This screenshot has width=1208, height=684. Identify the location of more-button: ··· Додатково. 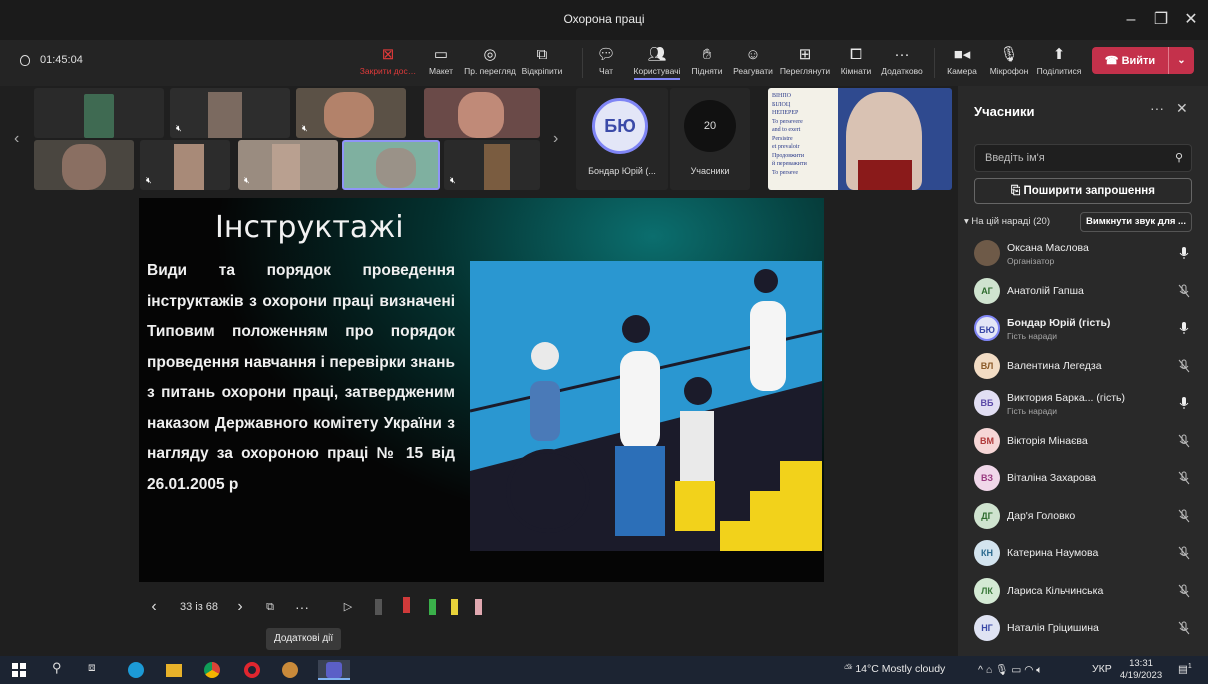
(902, 64).